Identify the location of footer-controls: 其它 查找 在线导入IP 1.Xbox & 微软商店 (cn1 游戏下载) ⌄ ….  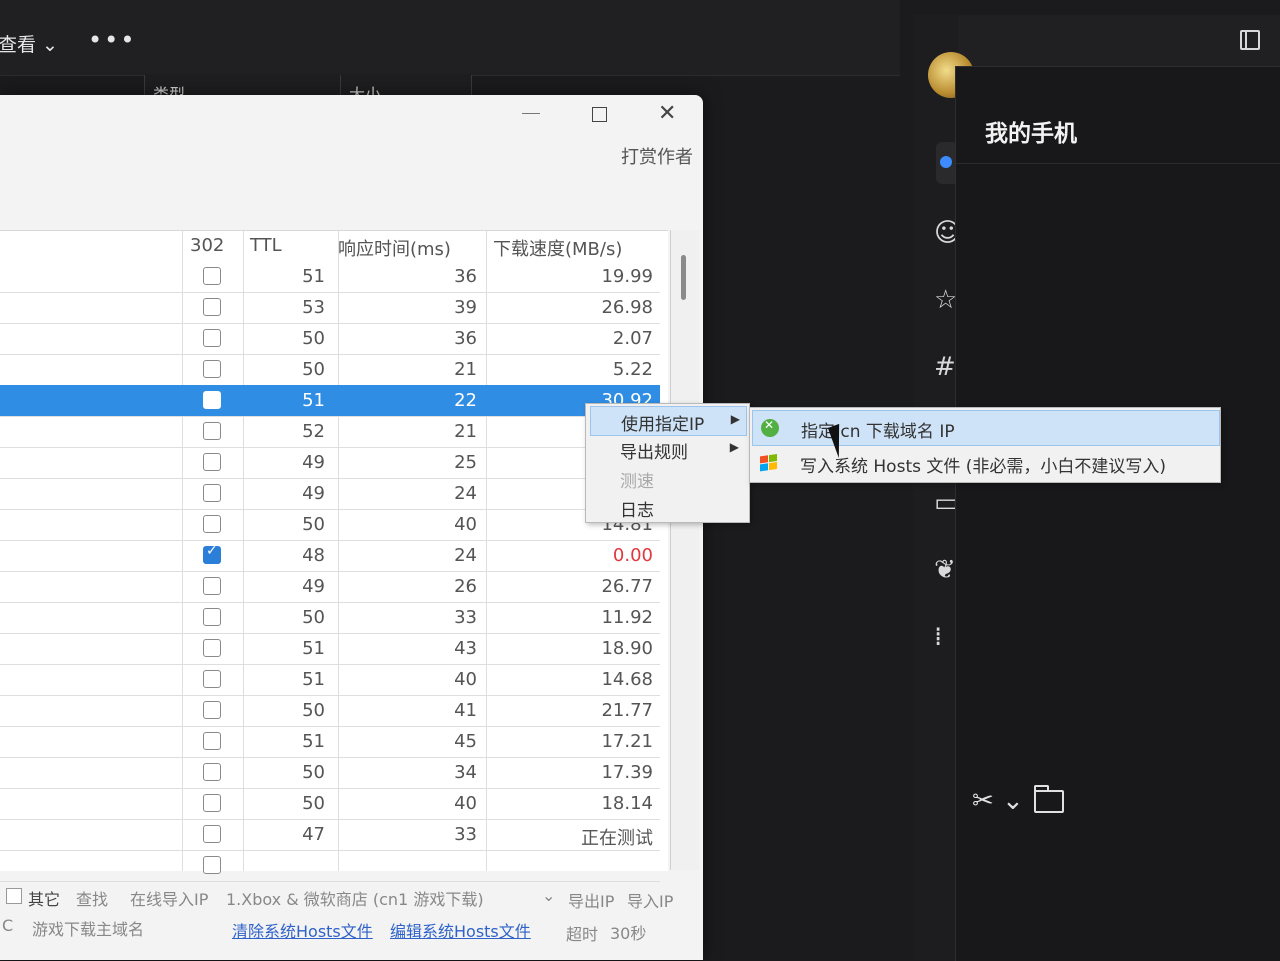
(351, 920).